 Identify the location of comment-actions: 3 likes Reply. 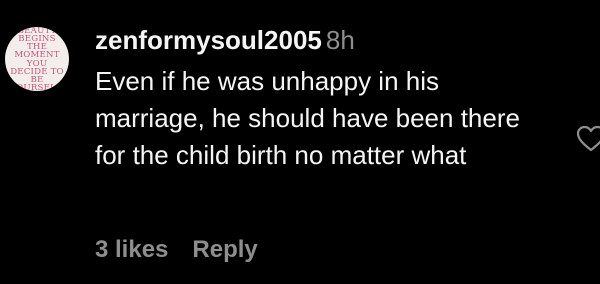
(176, 250).